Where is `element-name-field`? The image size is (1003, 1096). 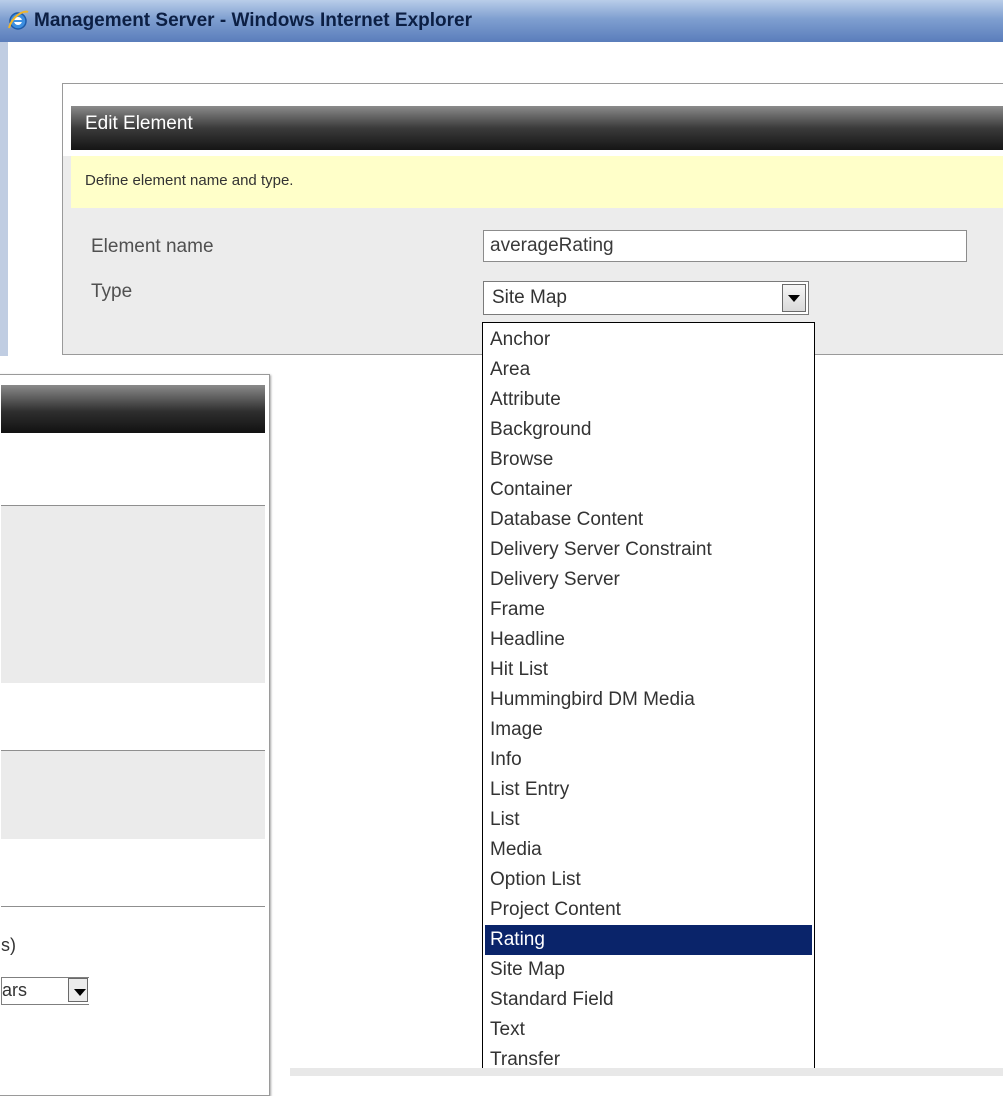
element-name-field is located at coordinates (725, 246).